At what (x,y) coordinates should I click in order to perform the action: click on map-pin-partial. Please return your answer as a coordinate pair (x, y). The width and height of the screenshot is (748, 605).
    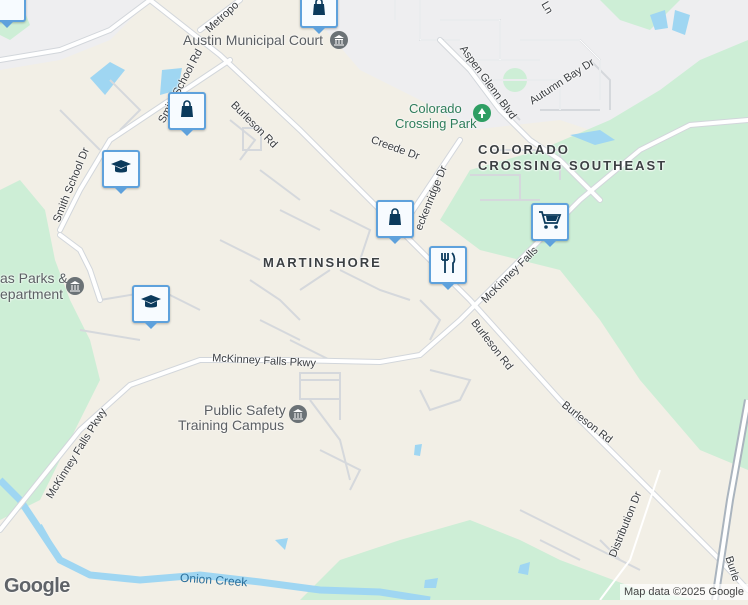
    Looking at the image, I should click on (13, 14).